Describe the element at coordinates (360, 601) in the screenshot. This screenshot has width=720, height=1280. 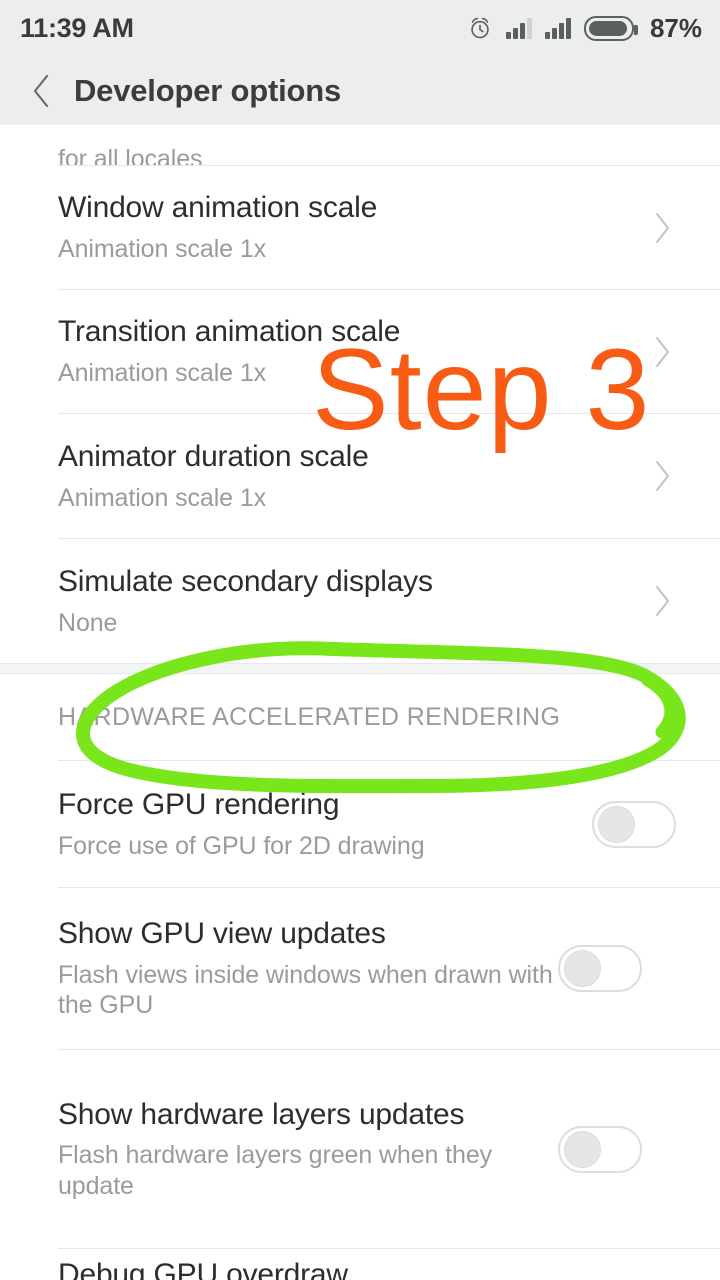
I see `list-item-simulate-secondary-displays: Simulate secondary displays None` at that location.